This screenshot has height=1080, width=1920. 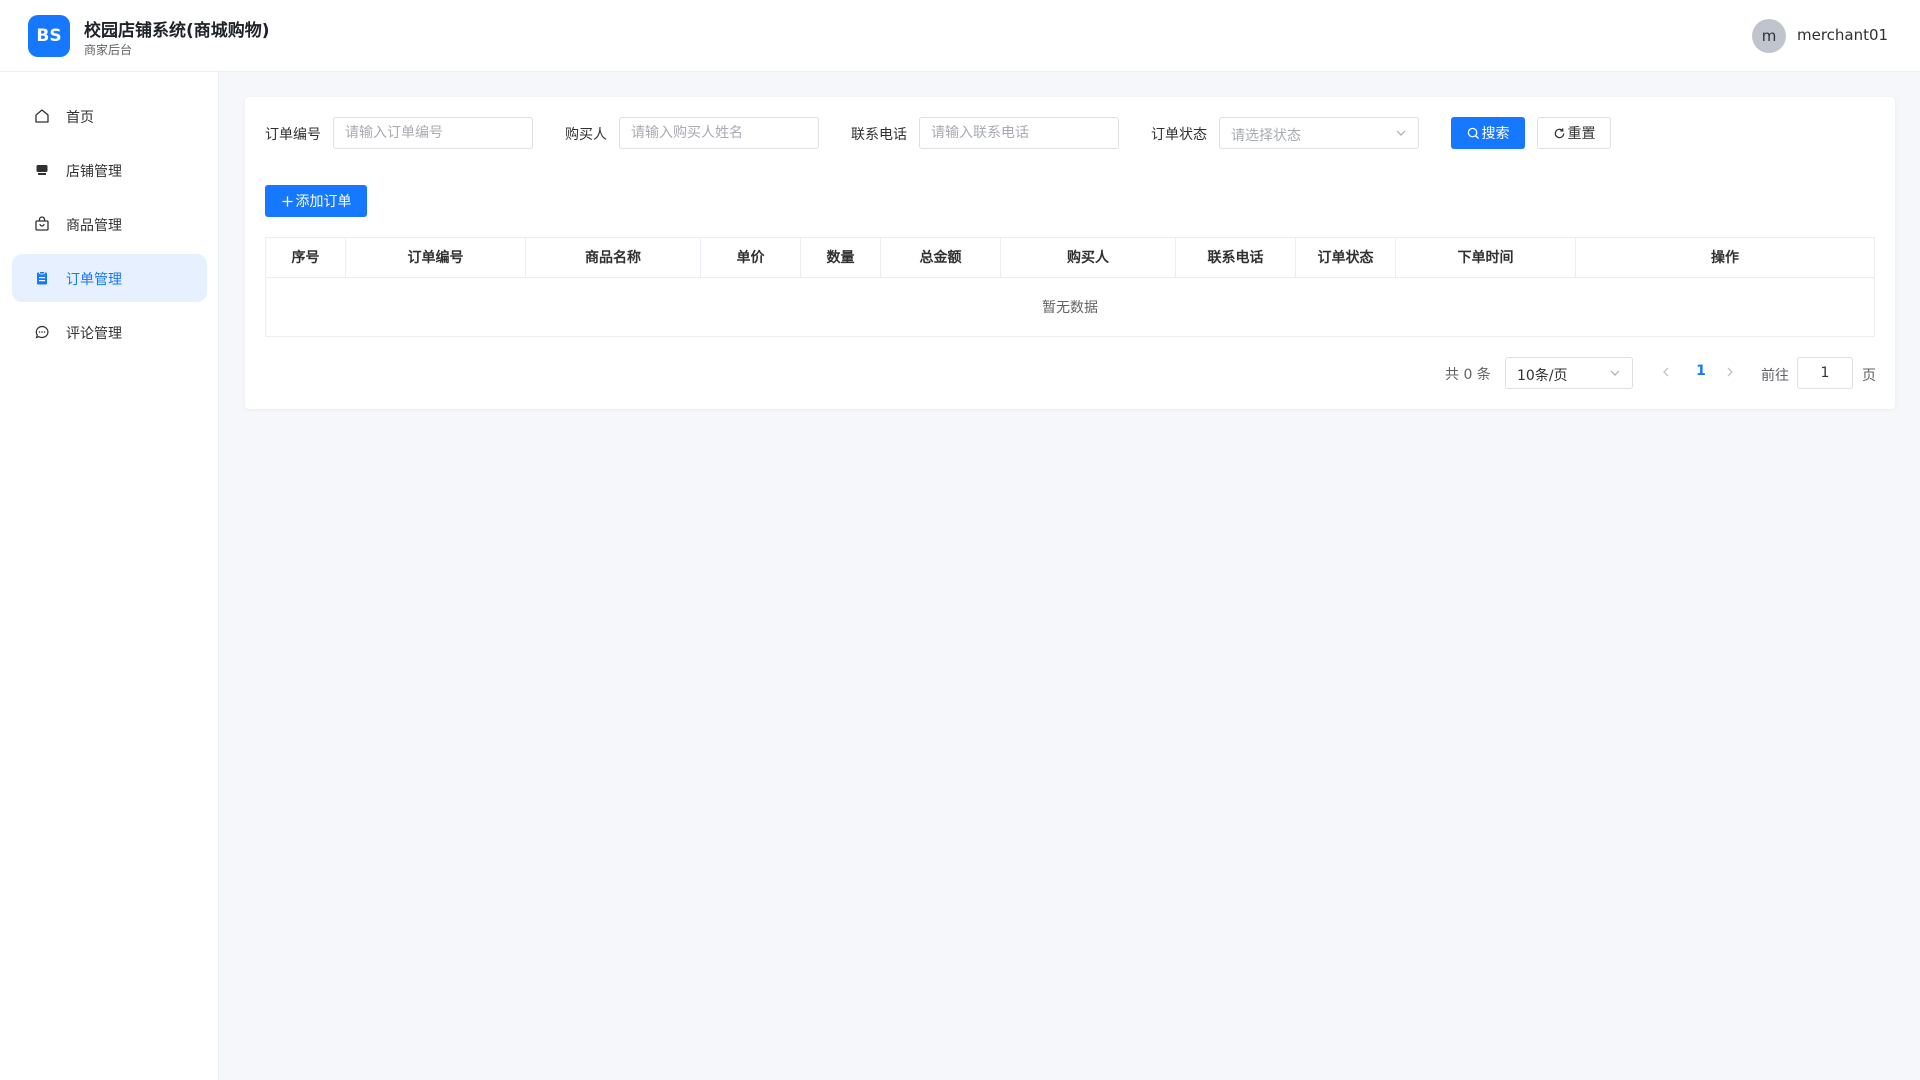 What do you see at coordinates (49, 36) in the screenshot?
I see `app-logo: BS` at bounding box center [49, 36].